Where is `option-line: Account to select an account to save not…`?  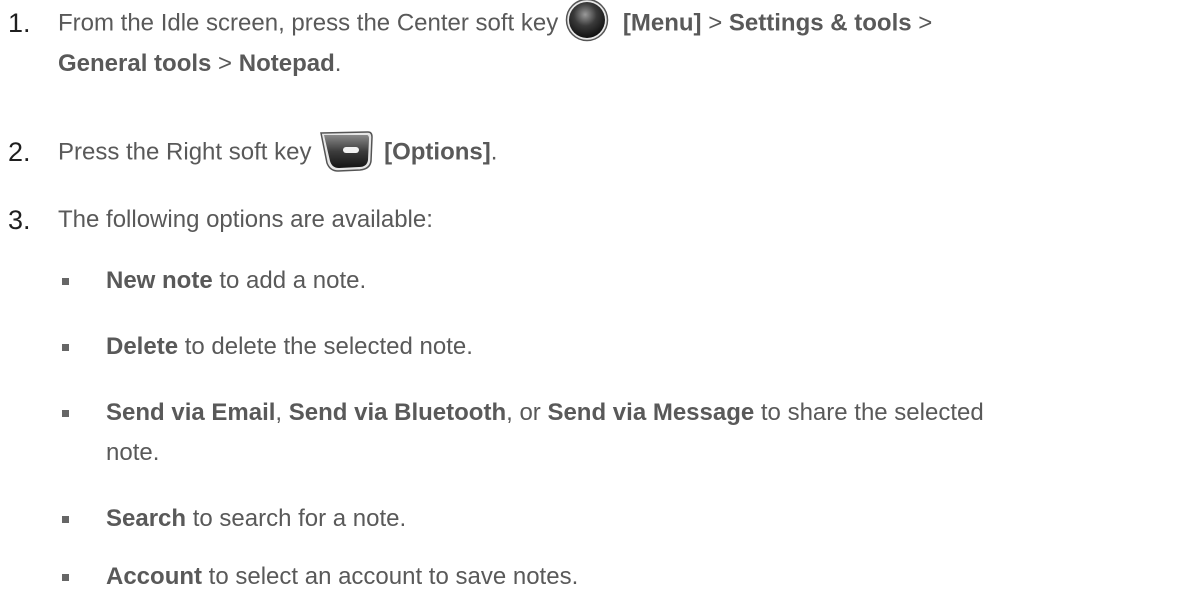
option-line: Account to select an account to save not… is located at coordinates (342, 577).